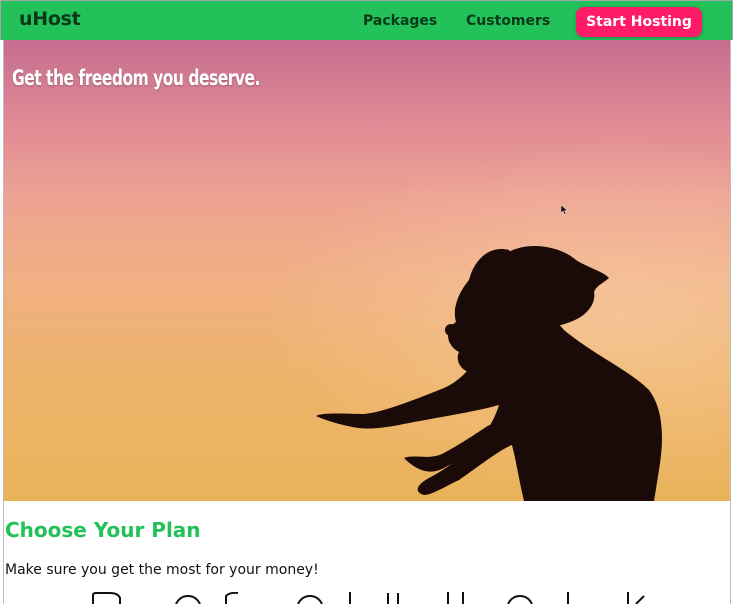  I want to click on cropped-large-heading, so click(368, 598).